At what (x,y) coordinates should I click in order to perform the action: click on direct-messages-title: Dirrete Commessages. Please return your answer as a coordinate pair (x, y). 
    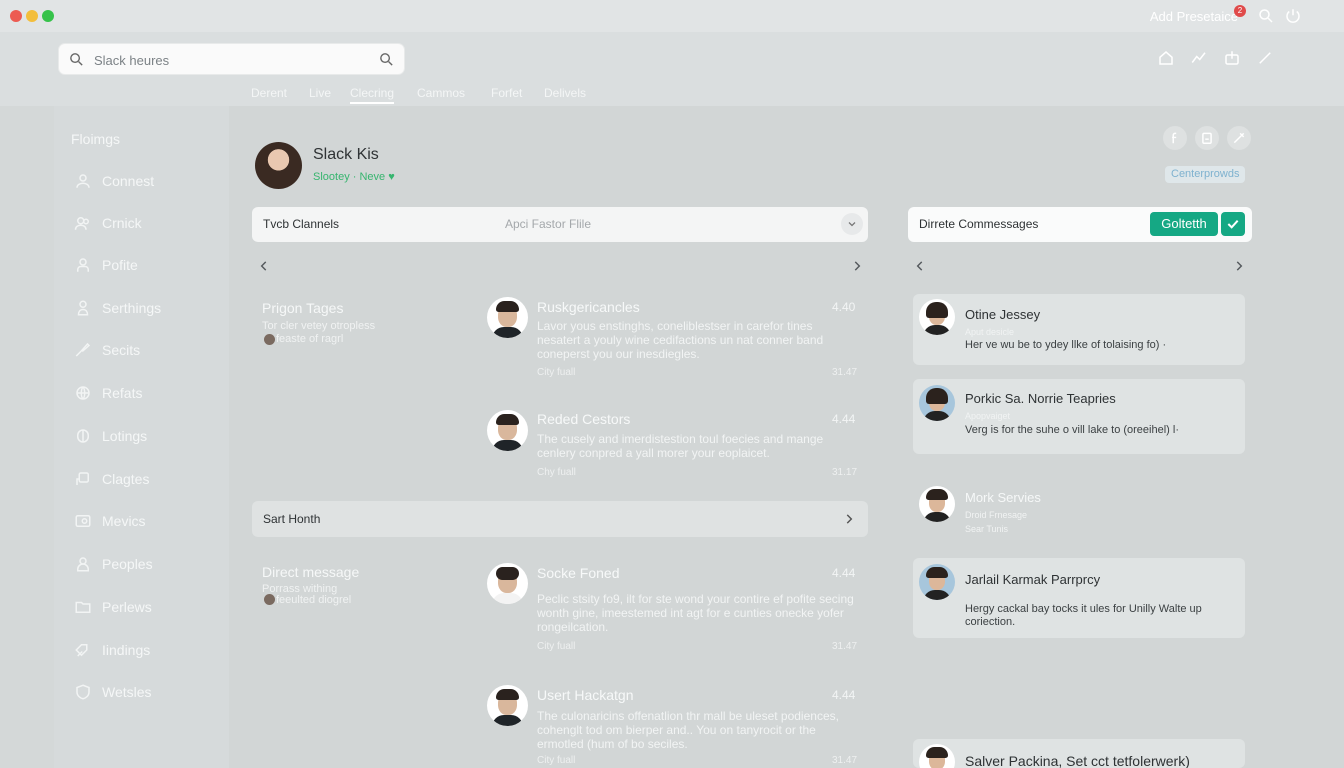
    Looking at the image, I should click on (979, 224).